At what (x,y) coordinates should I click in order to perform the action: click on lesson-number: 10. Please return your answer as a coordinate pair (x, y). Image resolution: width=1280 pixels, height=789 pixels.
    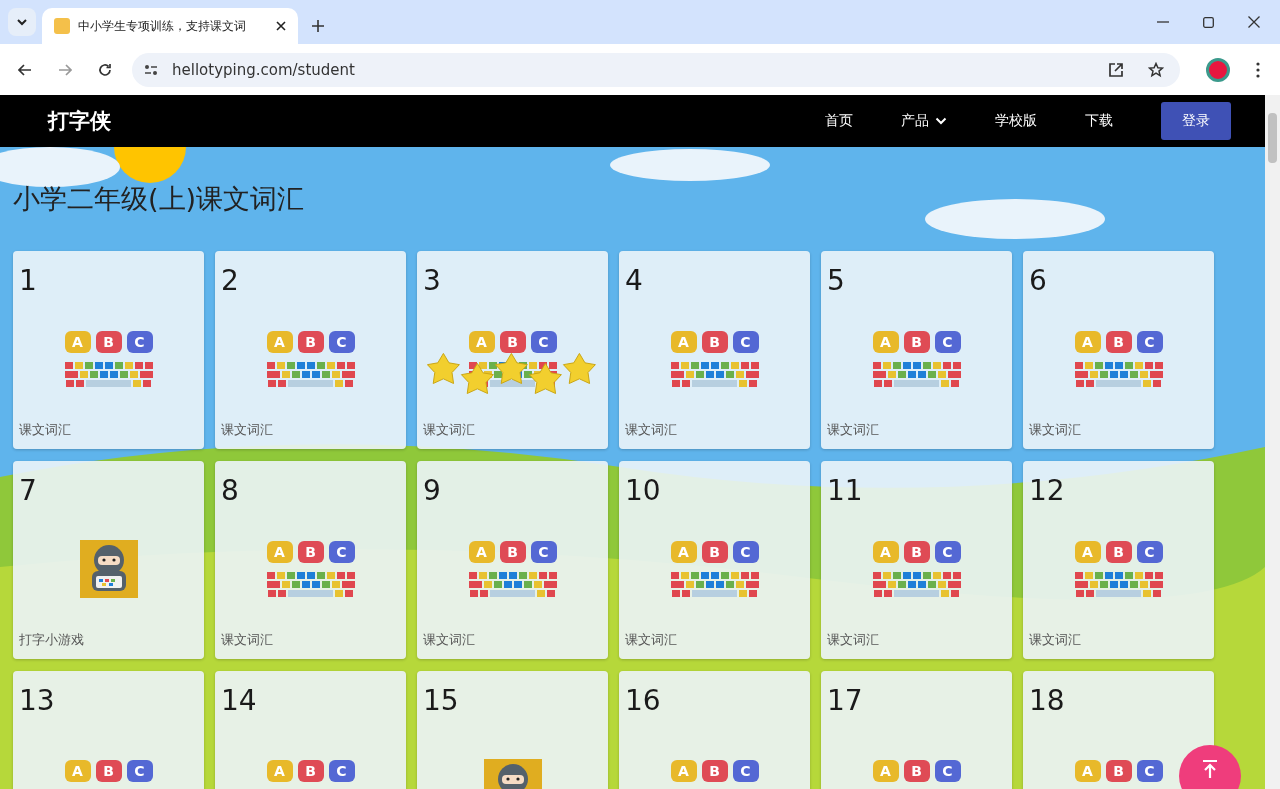
    Looking at the image, I should click on (643, 491).